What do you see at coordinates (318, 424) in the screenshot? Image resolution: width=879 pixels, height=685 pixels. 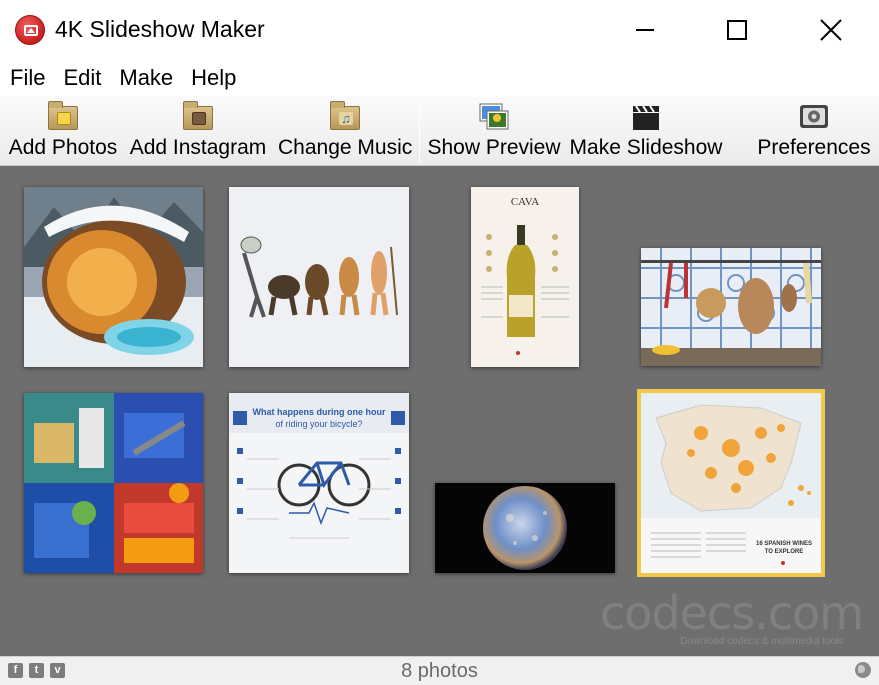 I see `svg-text: of riding your bicycle?` at bounding box center [318, 424].